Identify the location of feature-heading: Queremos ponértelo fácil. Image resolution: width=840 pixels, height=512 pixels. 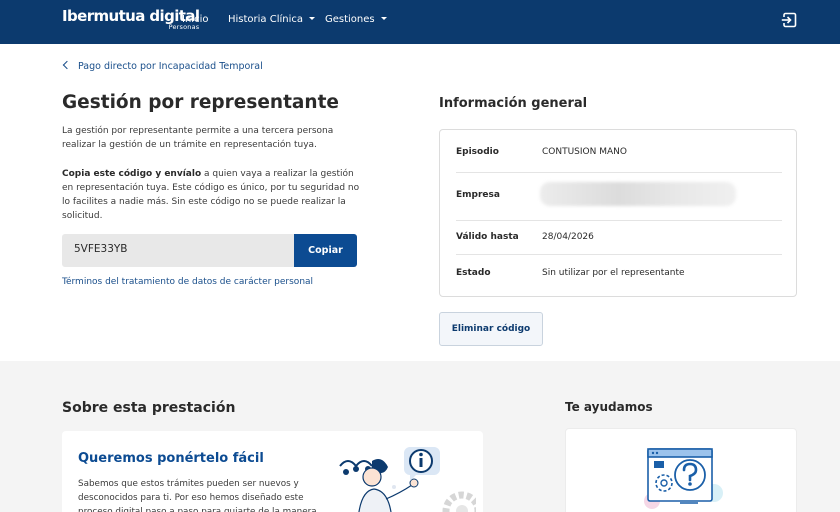
(171, 458).